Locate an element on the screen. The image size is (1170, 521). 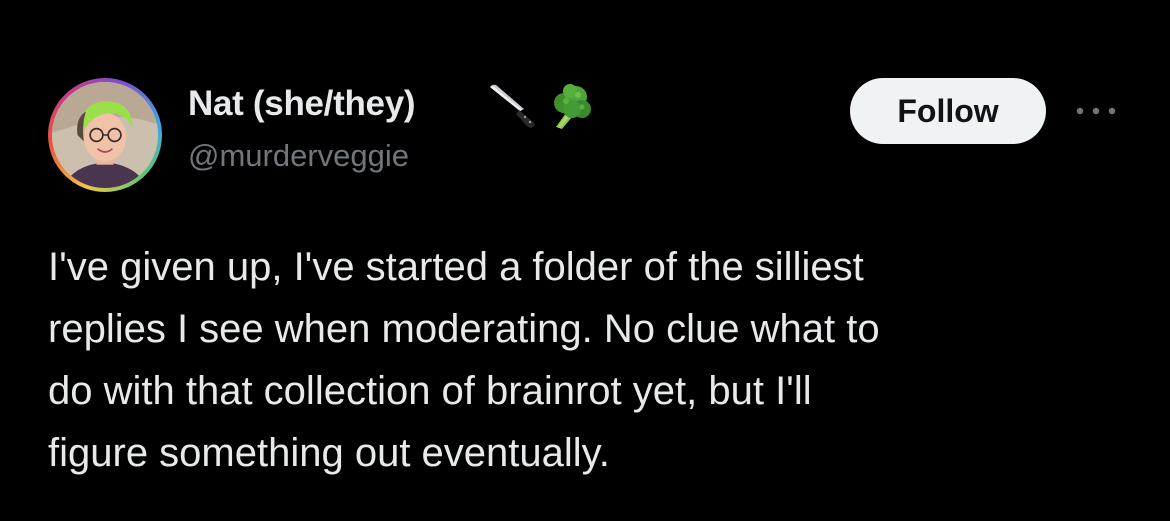
tweet-text-line: figure something out eventually. is located at coordinates (329, 453).